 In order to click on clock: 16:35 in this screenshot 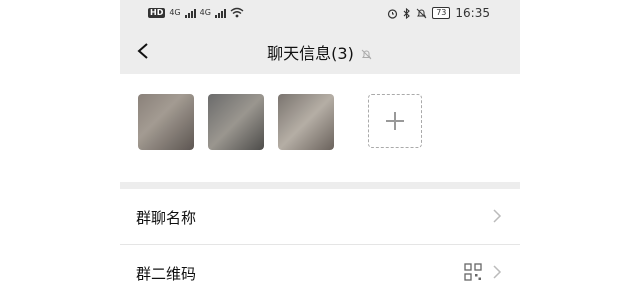, I will do `click(472, 13)`.